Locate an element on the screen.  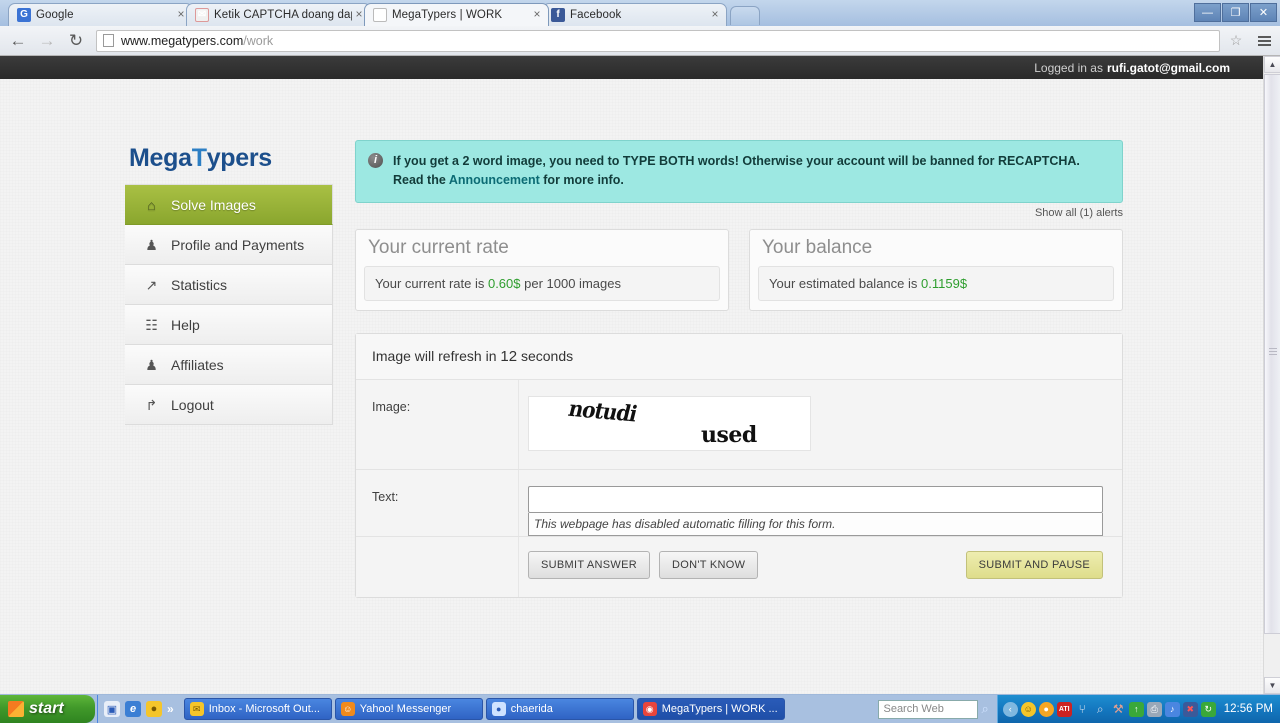
sidebar-item-profile-and-payments: ♟ Profile and Payments is located at coordinates (229, 245).